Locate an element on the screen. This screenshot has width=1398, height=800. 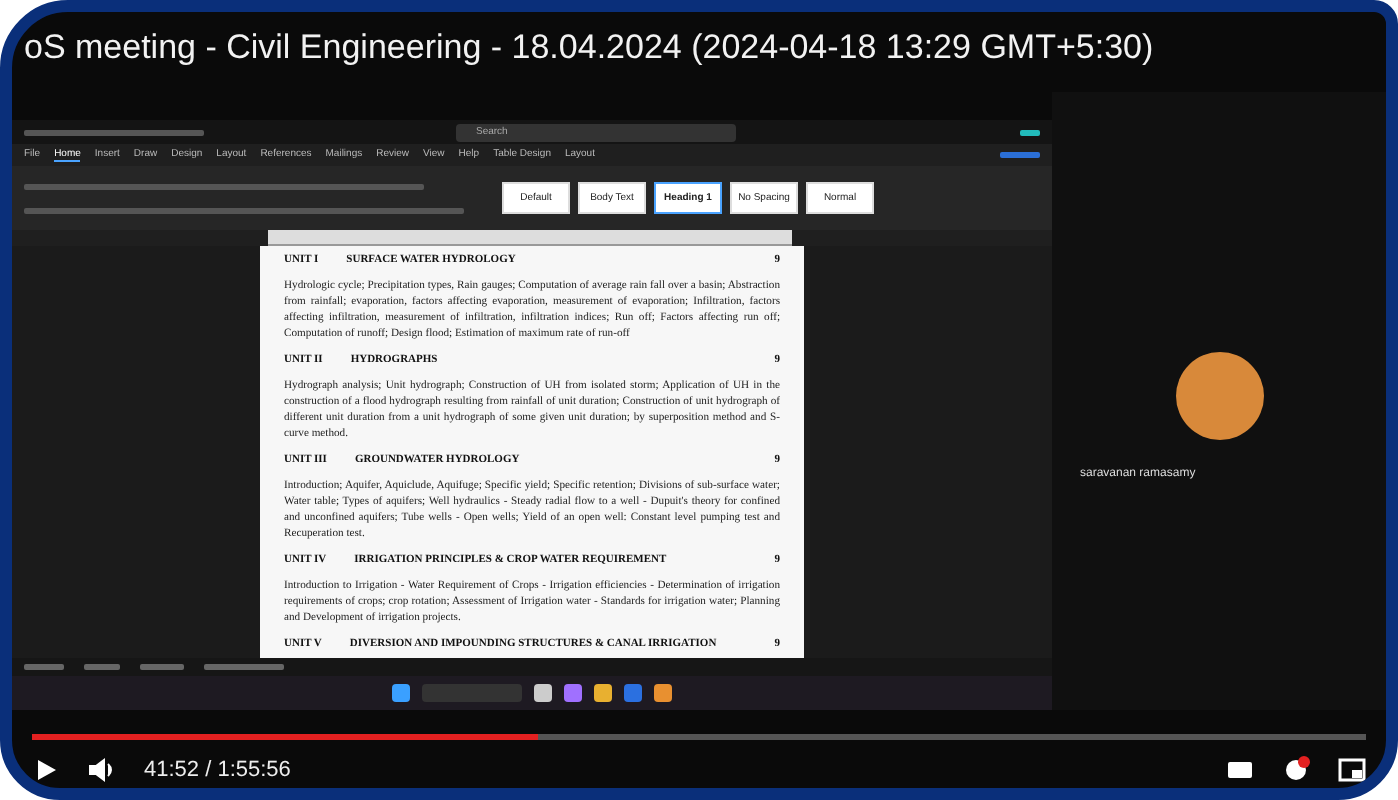
miniplayer-icon is located at coordinates (1352, 770).